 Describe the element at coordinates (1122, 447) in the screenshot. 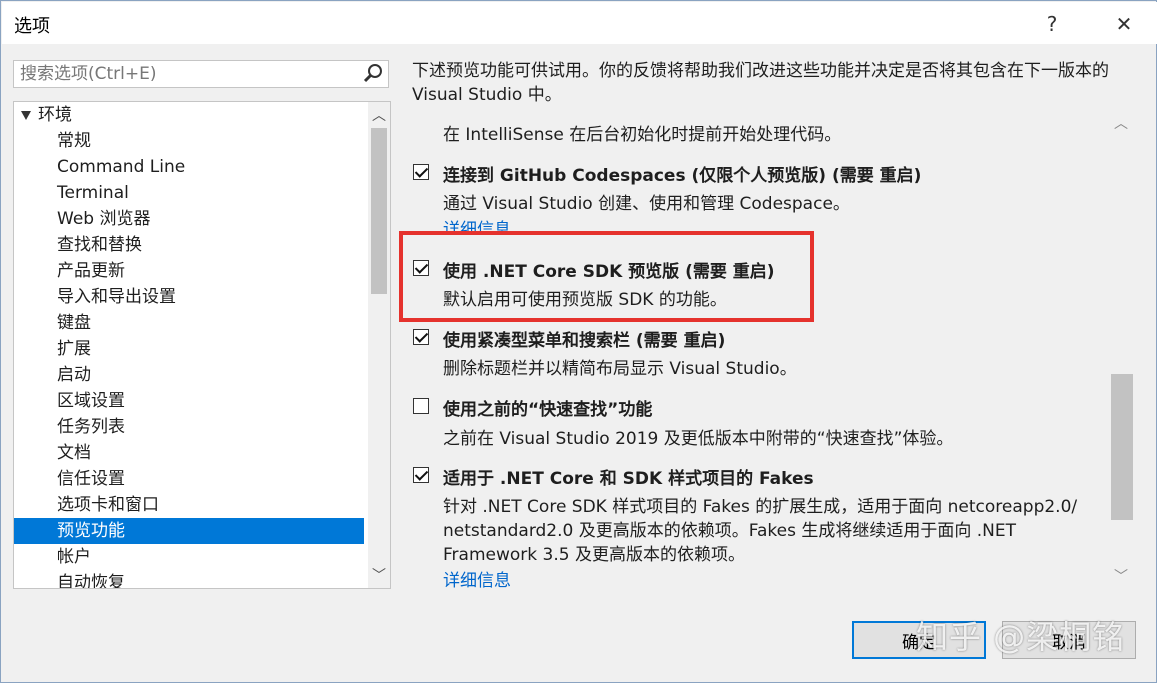

I see `feature-scrollbar-thumb` at that location.